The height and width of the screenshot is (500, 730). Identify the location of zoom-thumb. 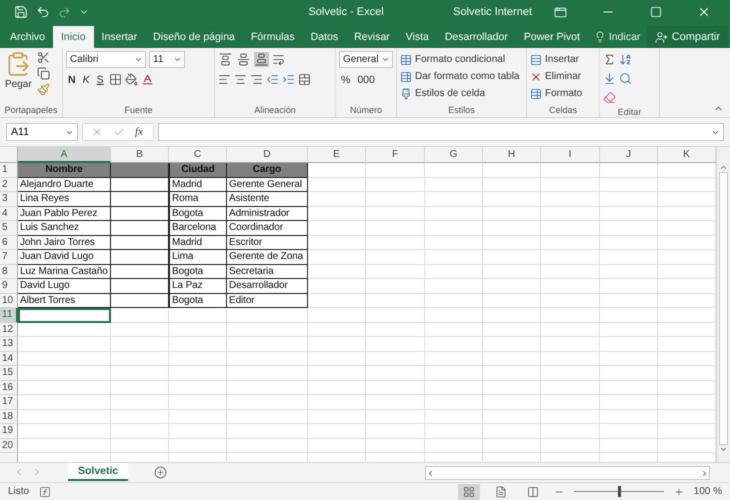
(619, 491).